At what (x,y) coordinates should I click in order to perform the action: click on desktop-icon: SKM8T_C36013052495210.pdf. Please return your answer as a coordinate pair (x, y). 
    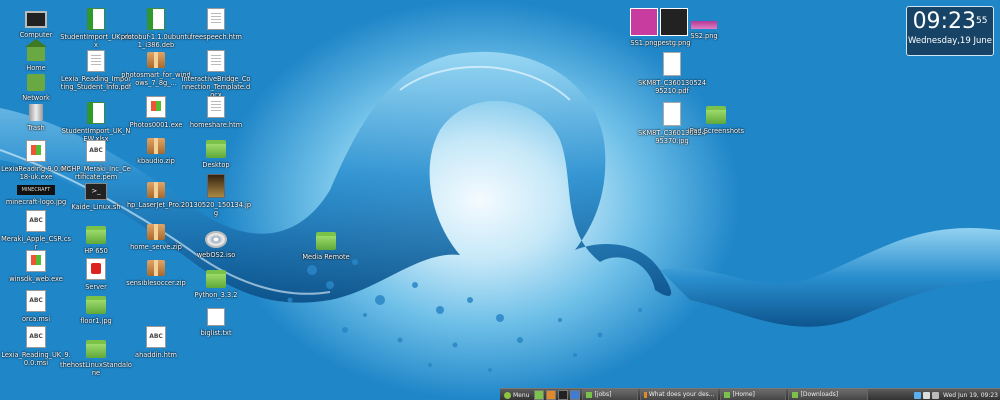
    Looking at the image, I should click on (672, 73).